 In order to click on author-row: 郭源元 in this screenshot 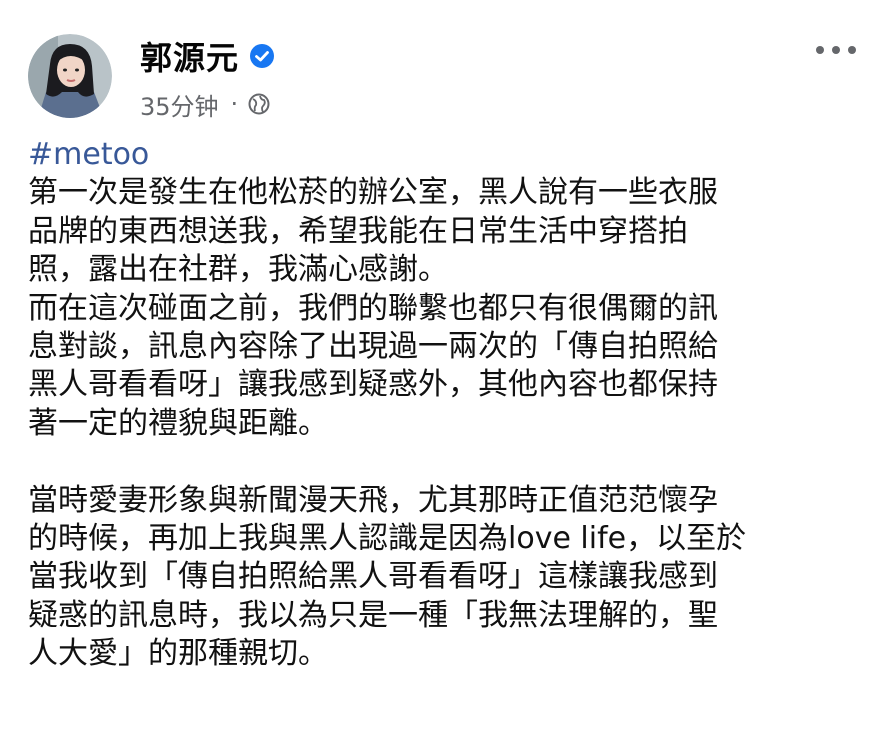, I will do `click(207, 56)`.